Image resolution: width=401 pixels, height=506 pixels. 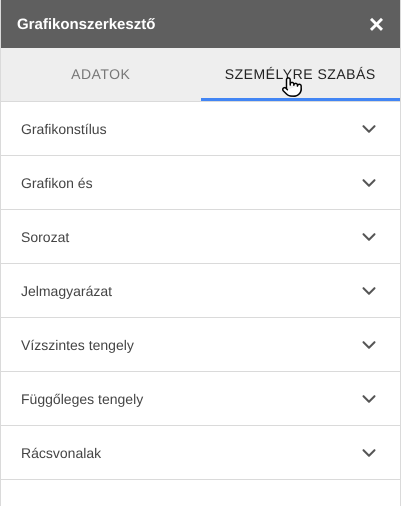 What do you see at coordinates (86, 24) in the screenshot?
I see `window-title: Grafikonszerkesztő` at bounding box center [86, 24].